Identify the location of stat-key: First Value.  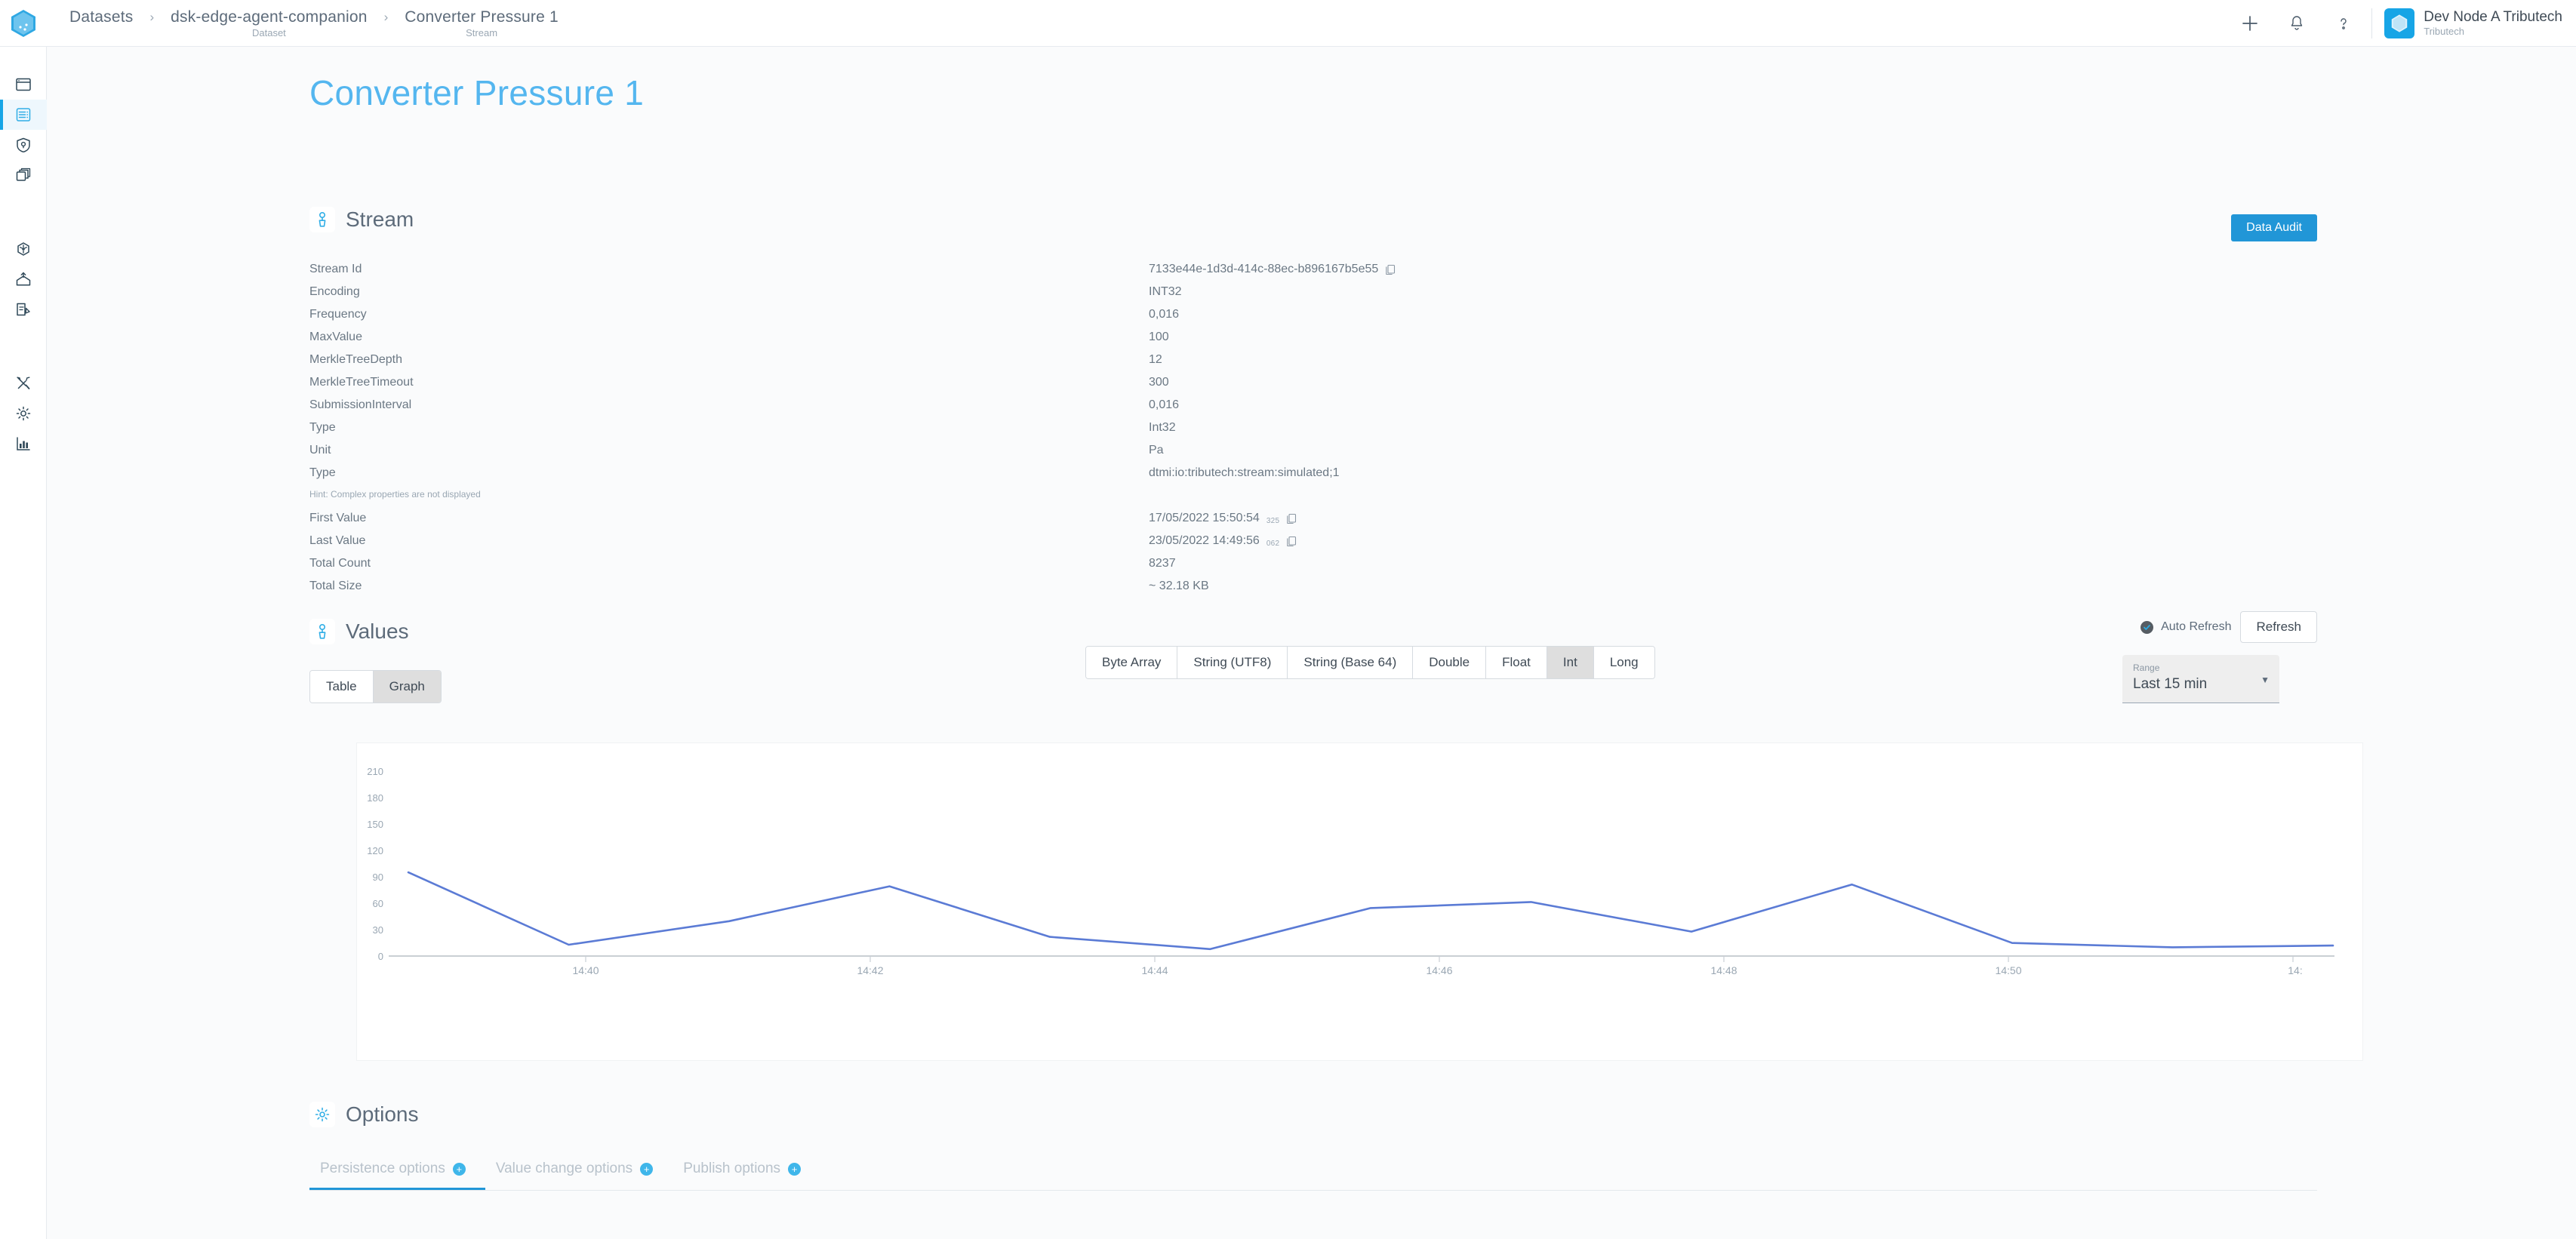
(338, 518).